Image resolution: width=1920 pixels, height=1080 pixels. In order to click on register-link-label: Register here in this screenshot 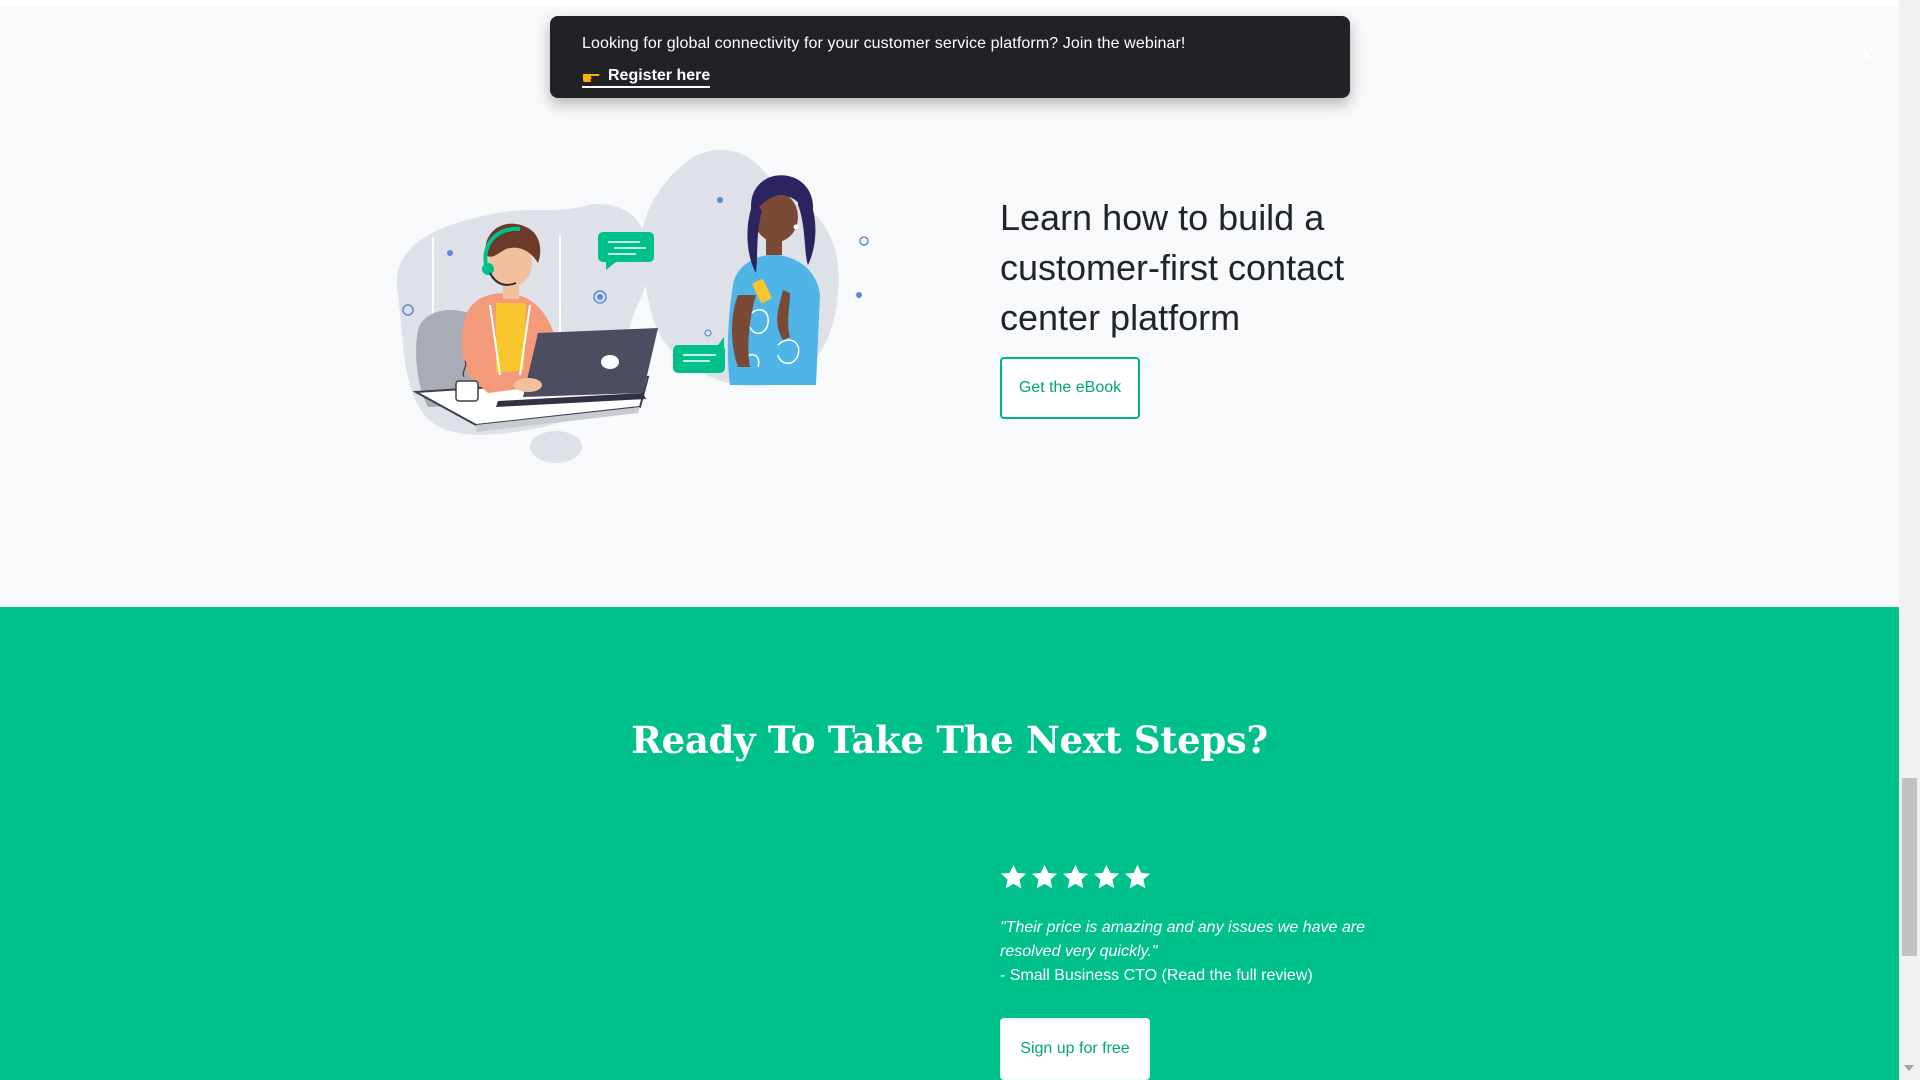, I will do `click(659, 75)`.